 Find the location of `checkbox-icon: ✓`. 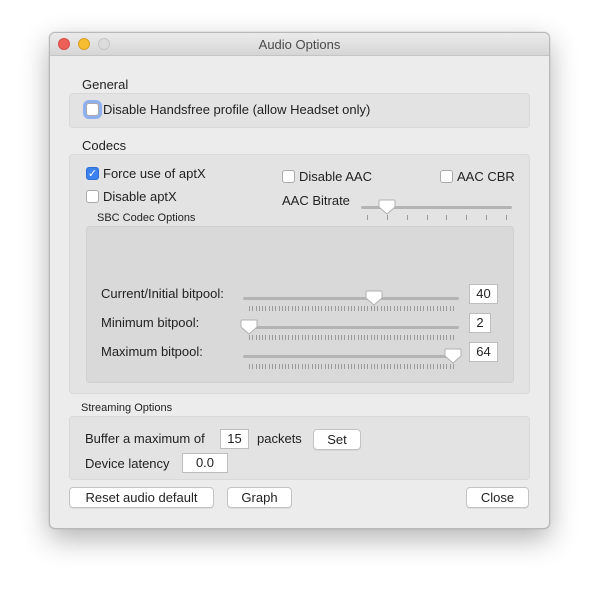

checkbox-icon: ✓ is located at coordinates (92, 173).